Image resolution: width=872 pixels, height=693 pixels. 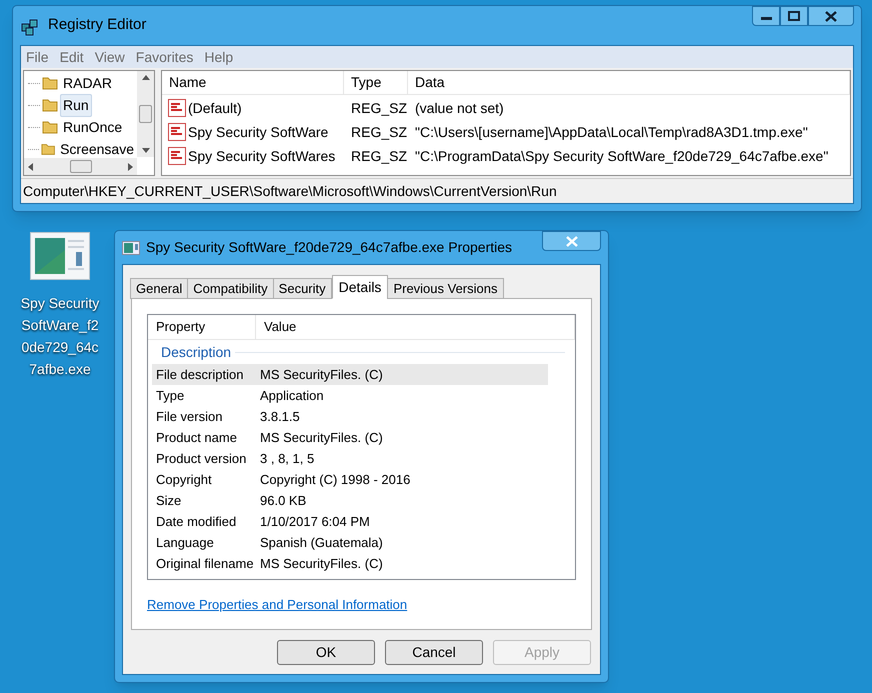 I want to click on maximize-button, so click(x=794, y=16).